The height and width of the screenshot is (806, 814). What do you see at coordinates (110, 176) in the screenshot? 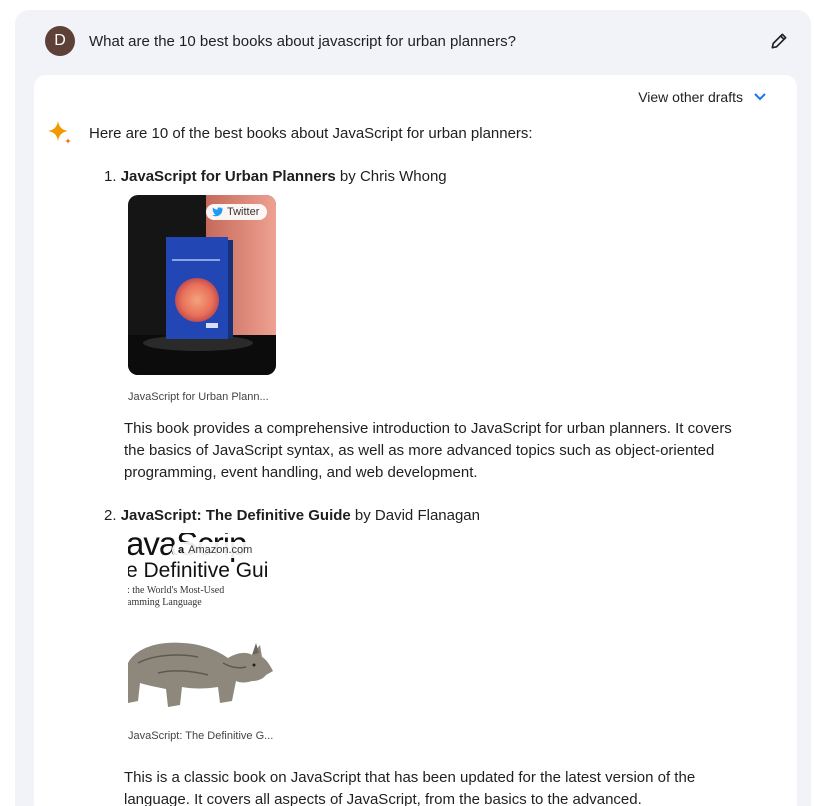
I see `book-number-1: 1.` at bounding box center [110, 176].